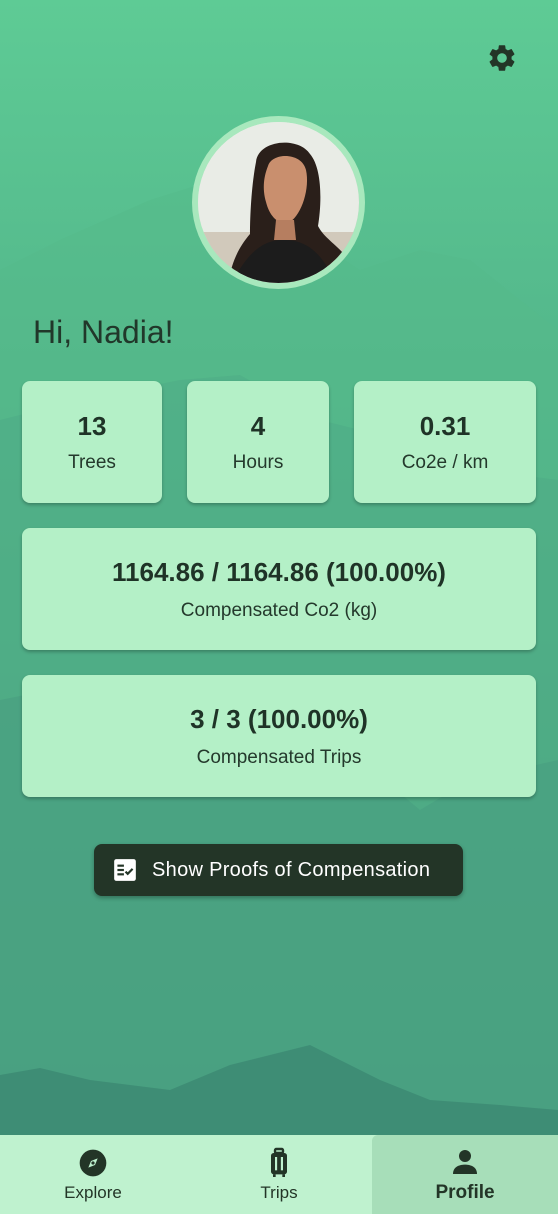 The image size is (558, 1214). Describe the element at coordinates (258, 462) in the screenshot. I see `stat-label: Hours` at that location.